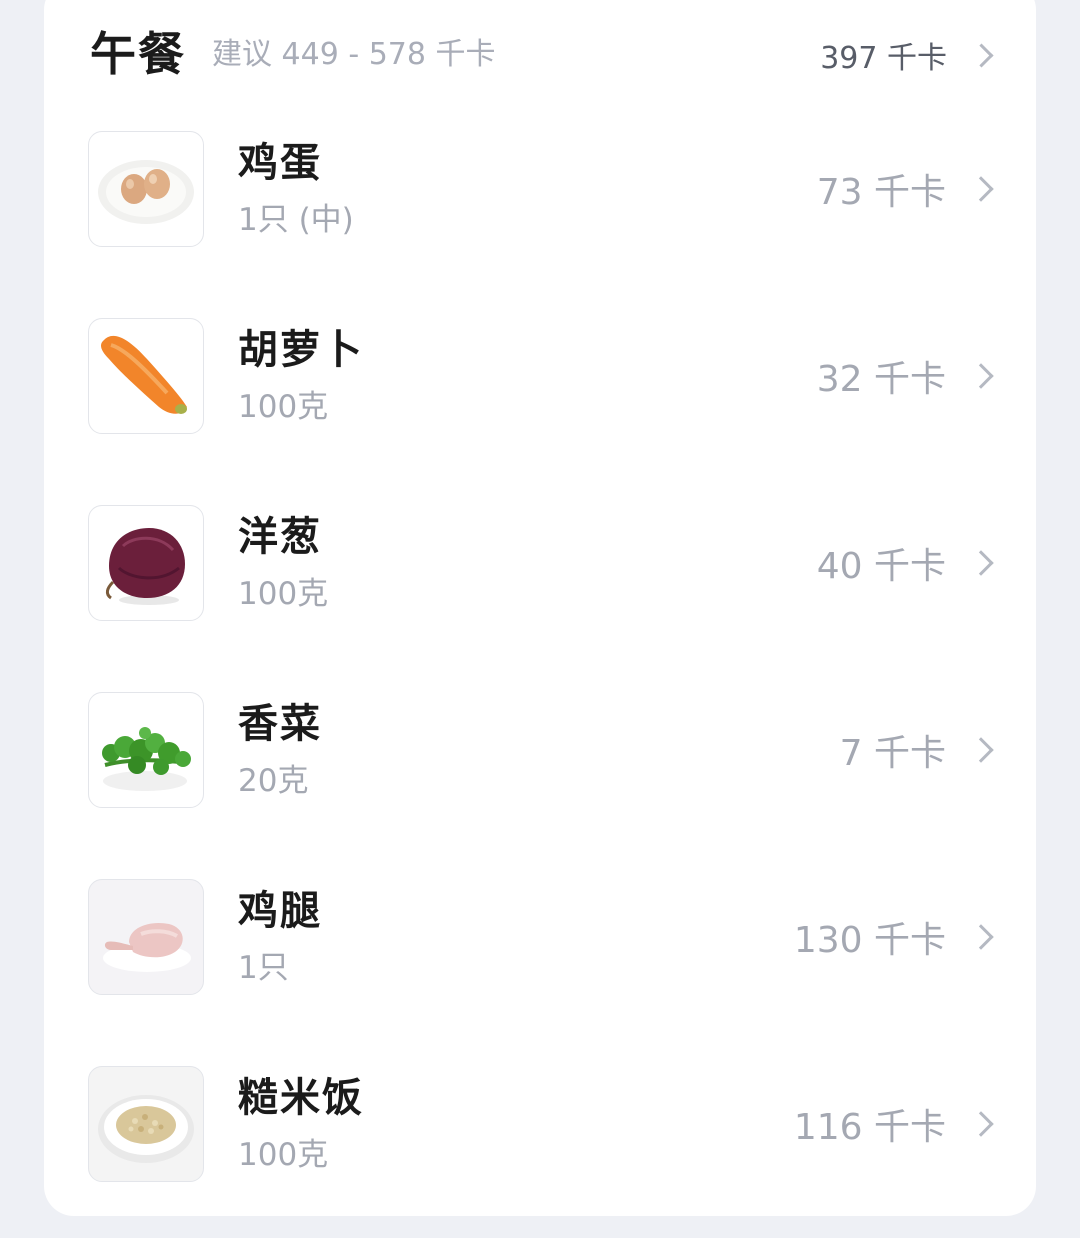 The height and width of the screenshot is (1238, 1080). Describe the element at coordinates (301, 1098) in the screenshot. I see `food-name: 糙米饭` at that location.